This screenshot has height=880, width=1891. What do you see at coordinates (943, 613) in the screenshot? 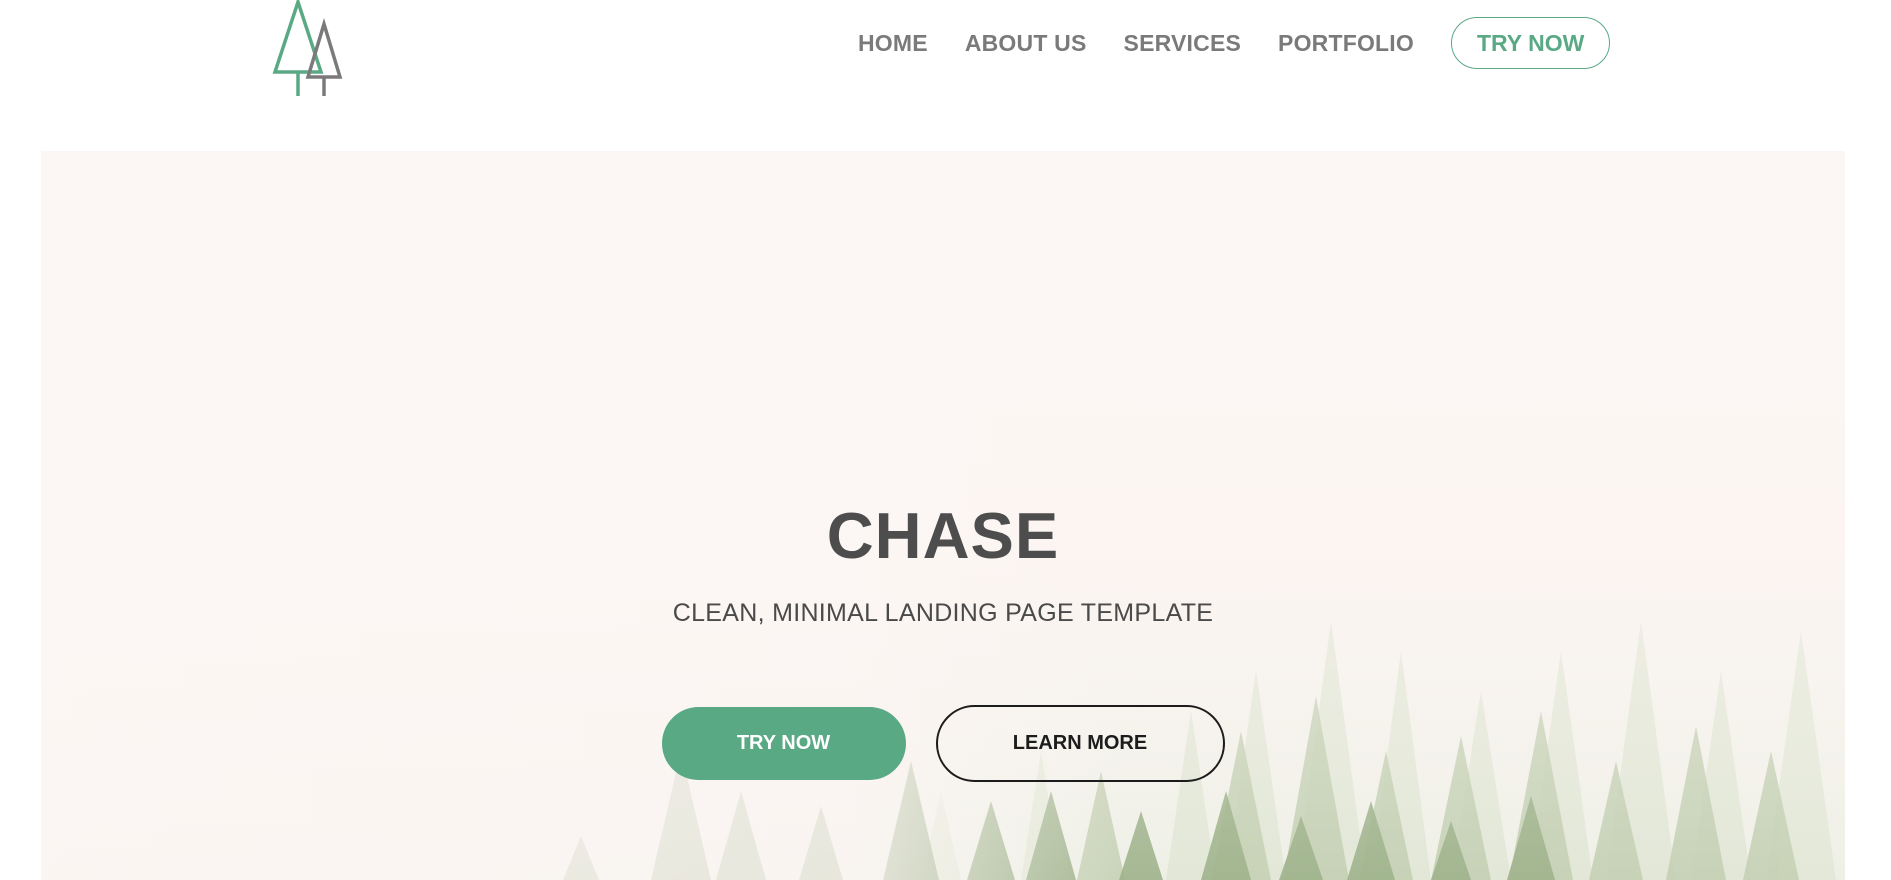
I see `hero-subtitle: CLEAN, MINIMAL LANDING PAGE TEMPLATE` at bounding box center [943, 613].